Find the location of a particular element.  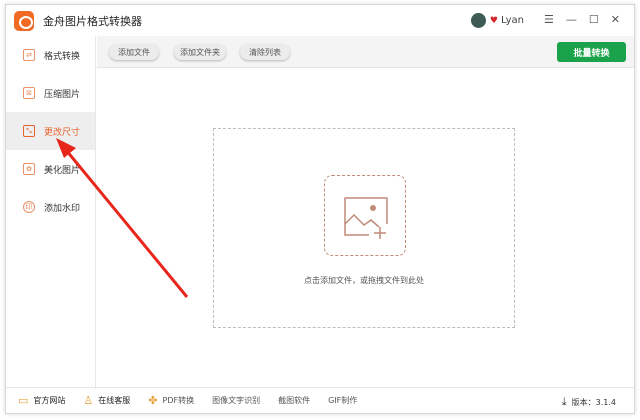

ocr-link: 图像文字识别 is located at coordinates (236, 400).